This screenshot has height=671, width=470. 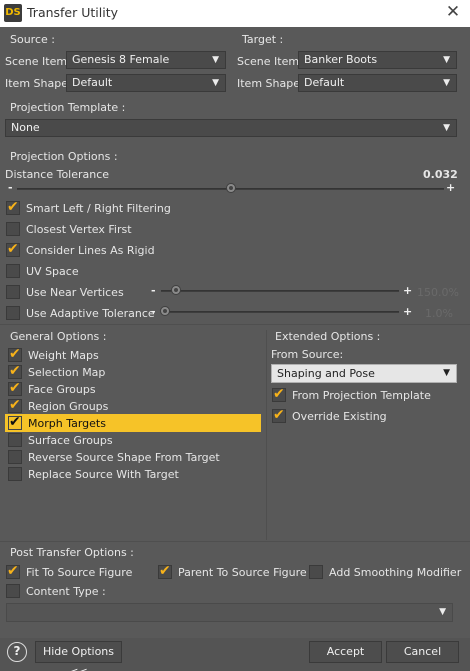 I want to click on source-scene-item-dropdown: Genesis 8 Female ▼, so click(x=146, y=60).